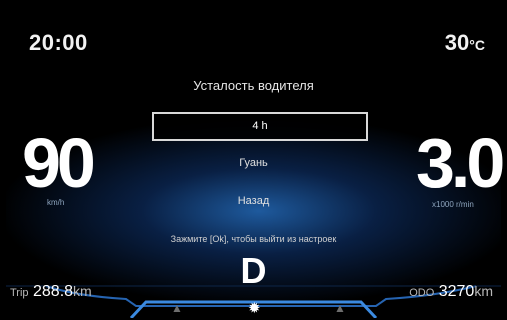 Image resolution: width=507 pixels, height=320 pixels. Describe the element at coordinates (253, 239) in the screenshot. I see `exit-hint: Зажмите [Ok], чтобы выйти из настроек` at that location.